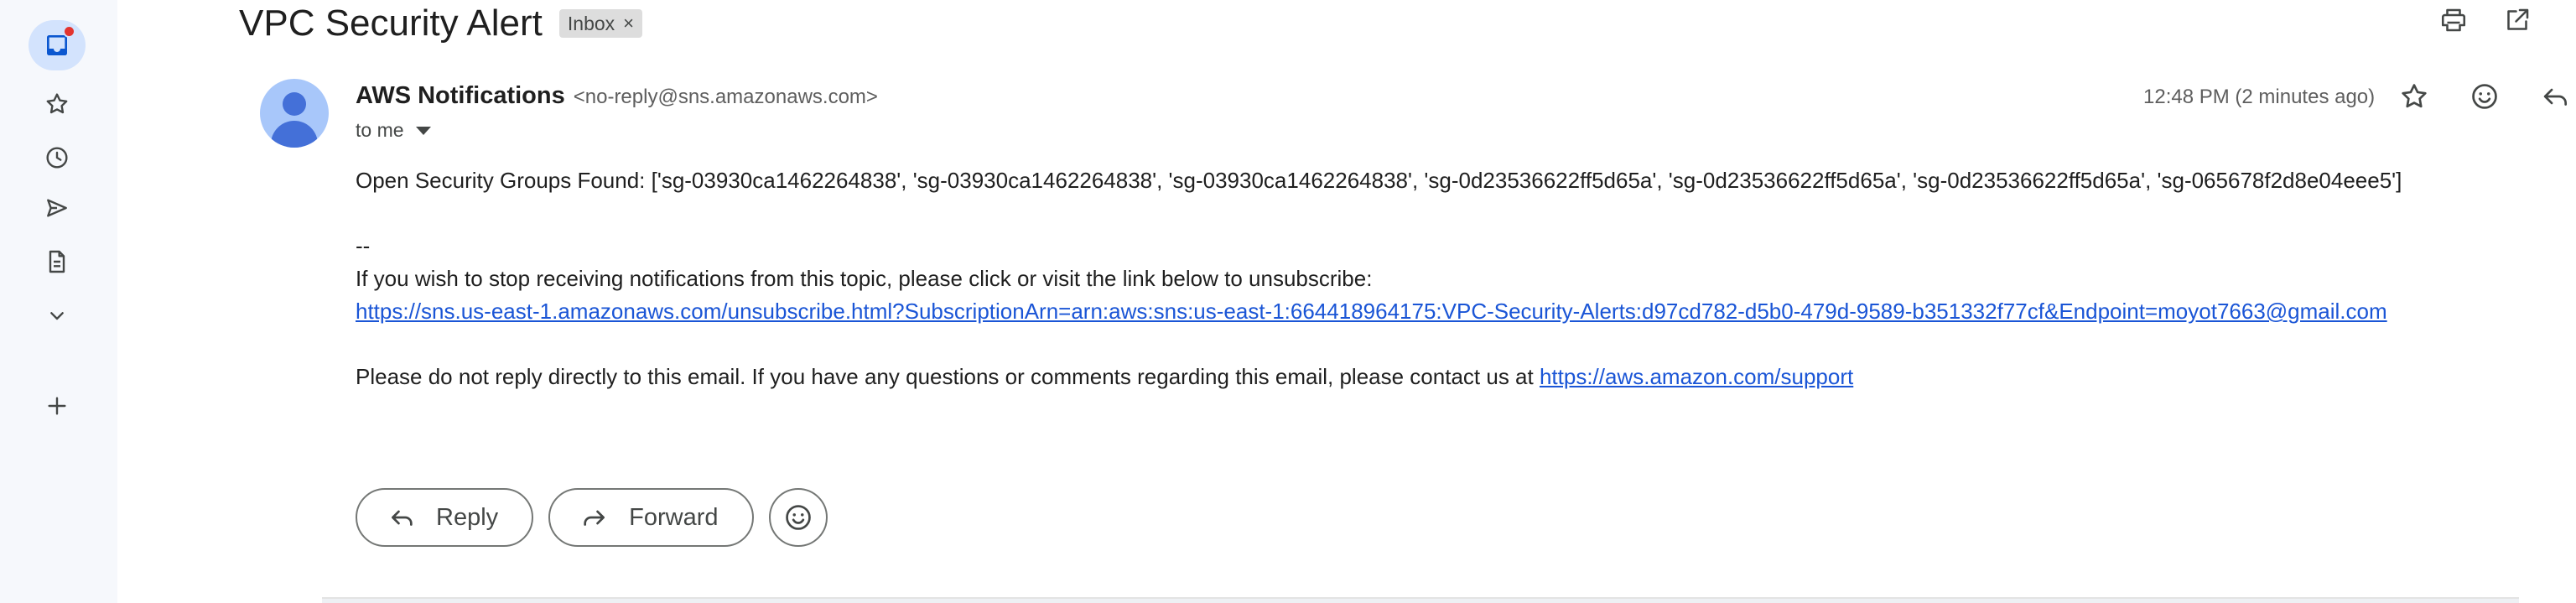 Image resolution: width=2576 pixels, height=603 pixels. I want to click on plus-icon, so click(57, 406).